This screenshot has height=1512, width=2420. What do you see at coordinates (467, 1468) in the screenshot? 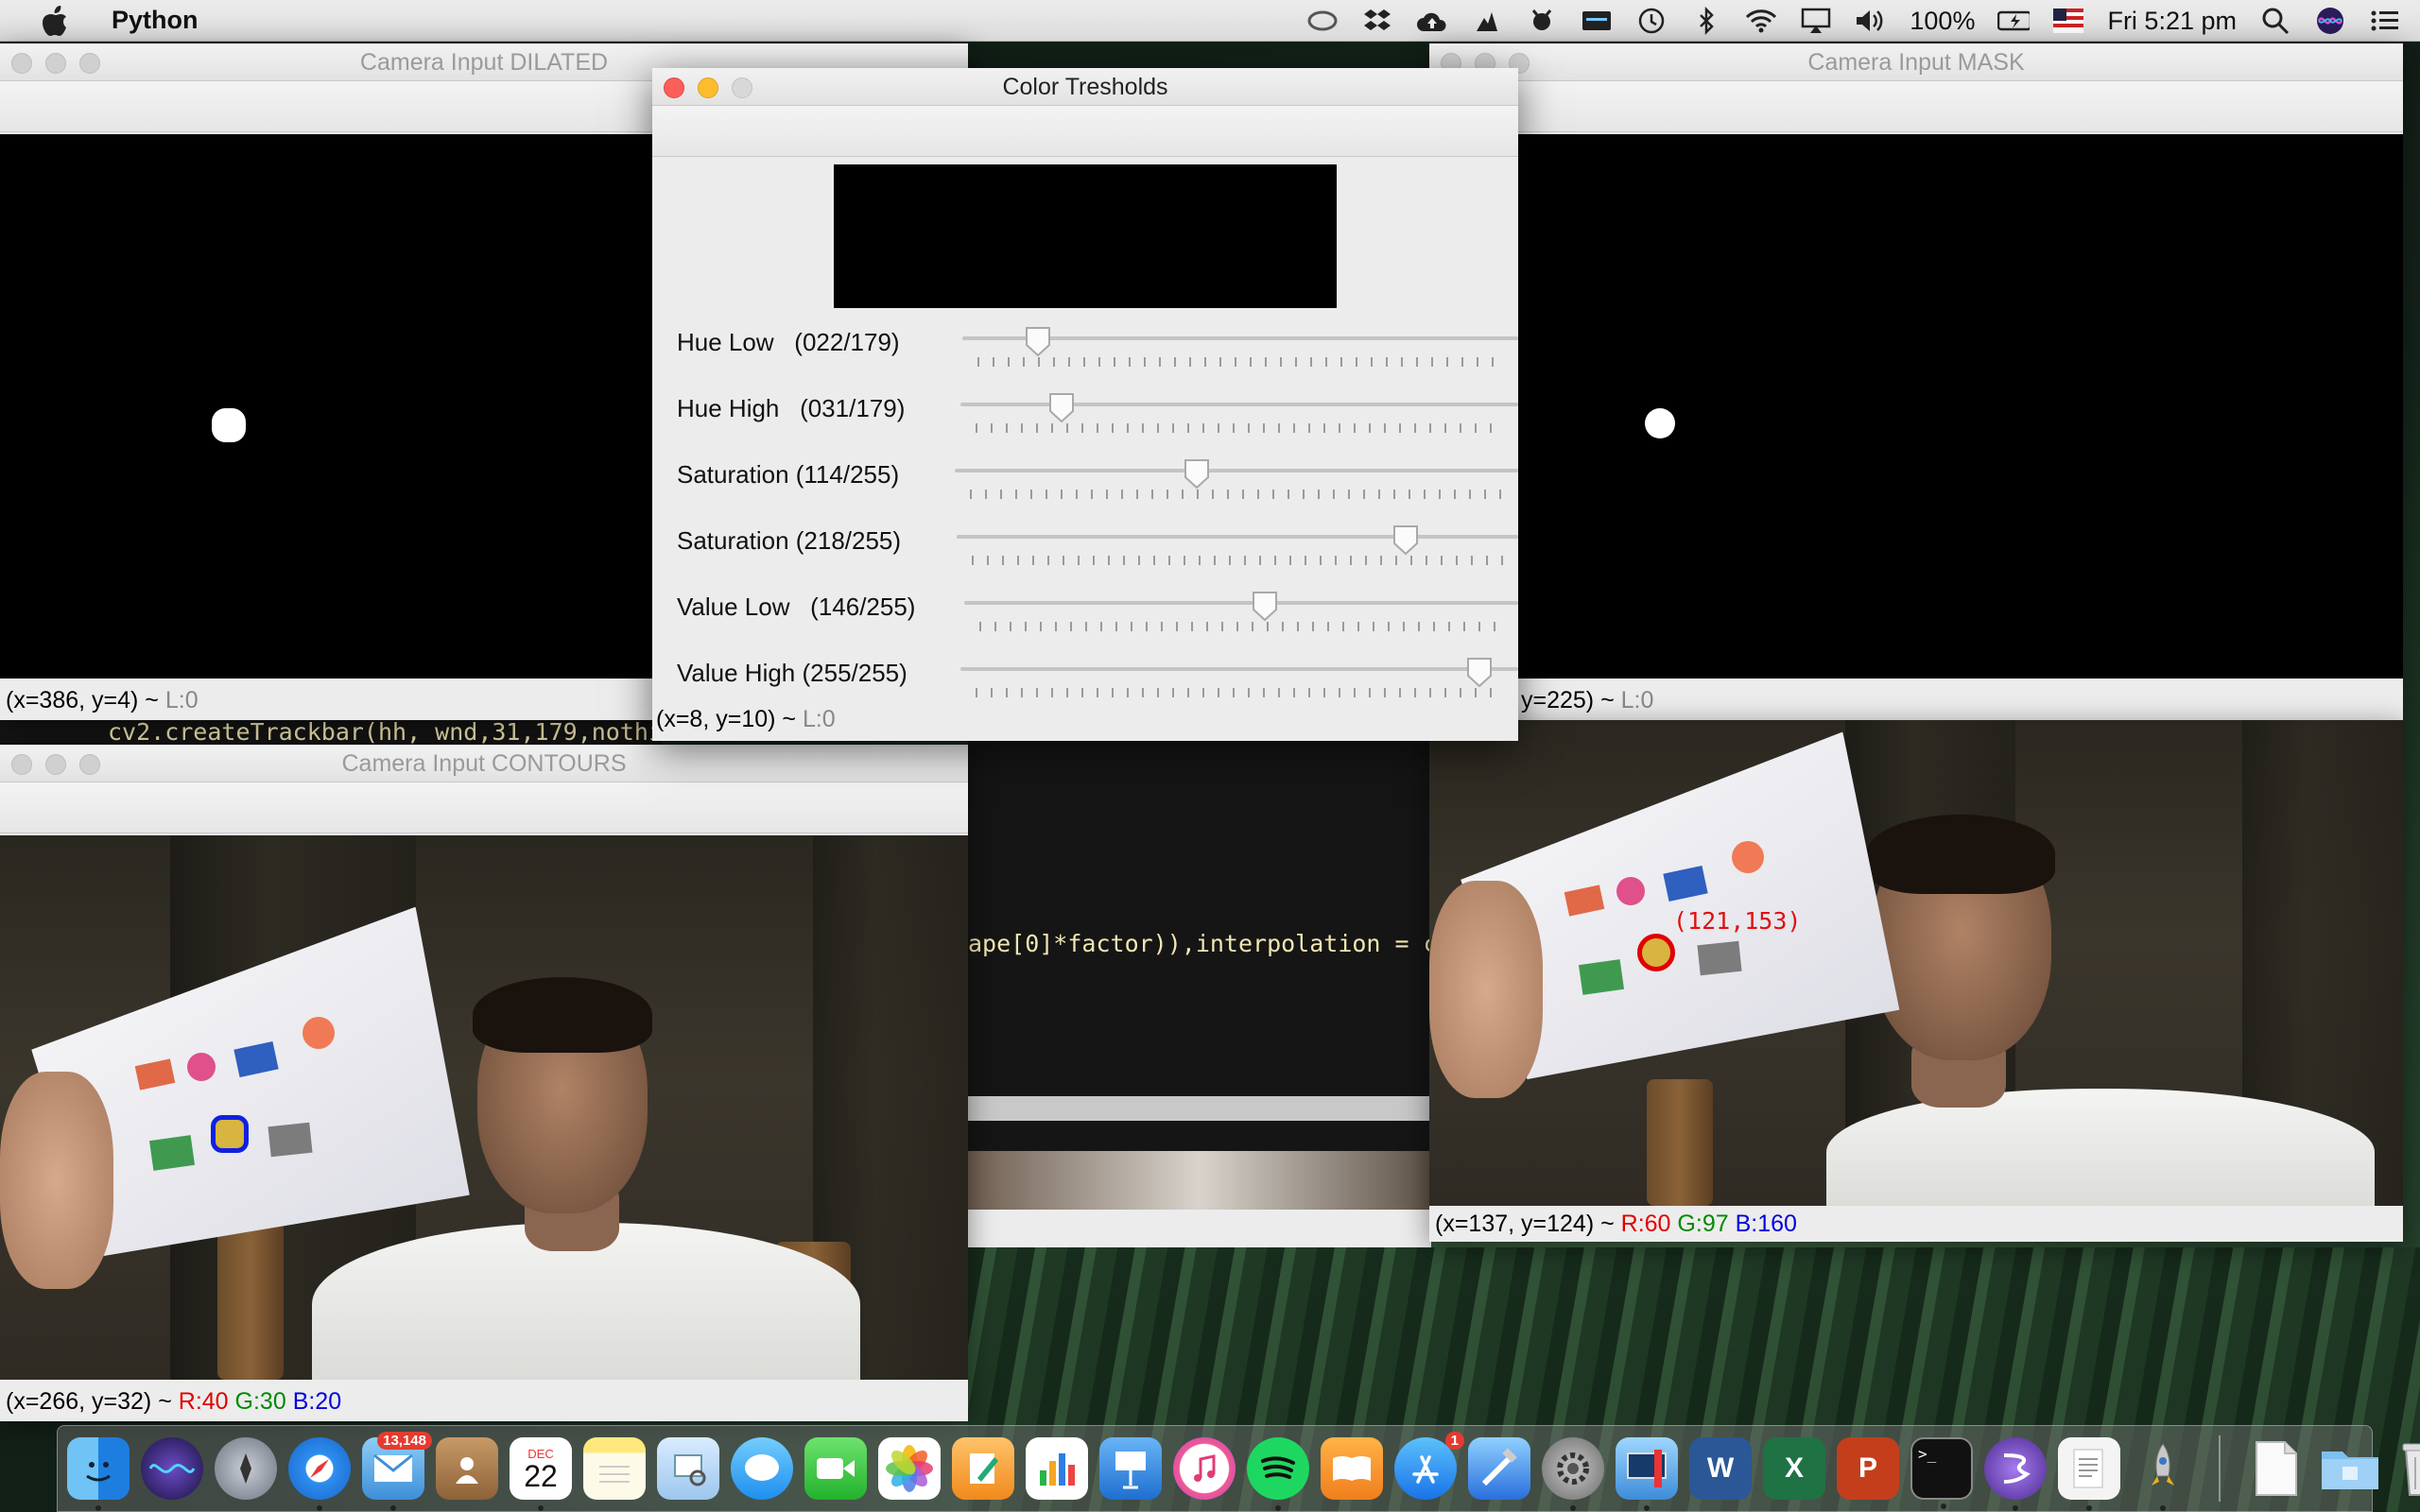
I see `contacts-icon` at bounding box center [467, 1468].